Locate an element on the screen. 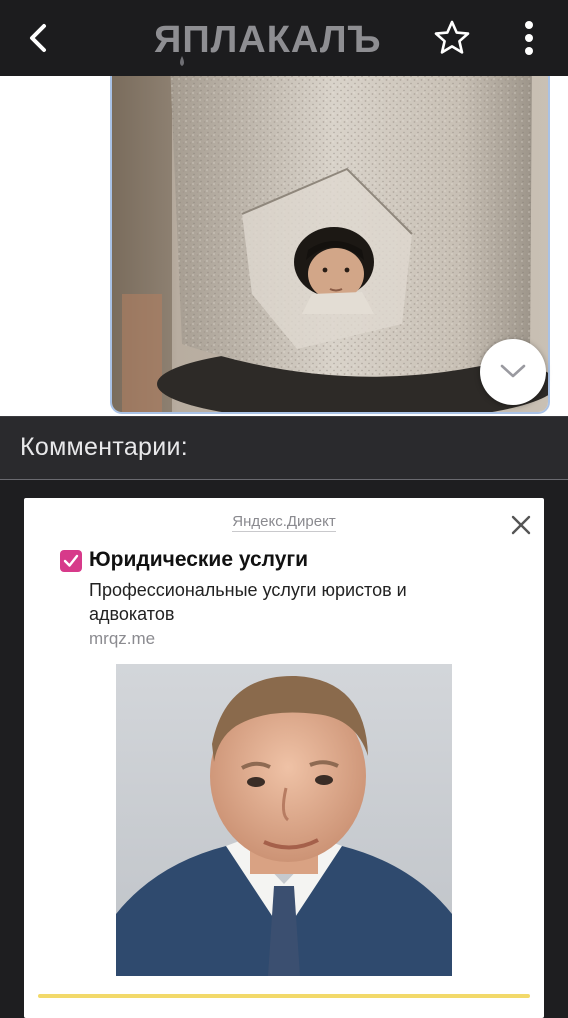  comments-header: Комментарии: is located at coordinates (284, 448).